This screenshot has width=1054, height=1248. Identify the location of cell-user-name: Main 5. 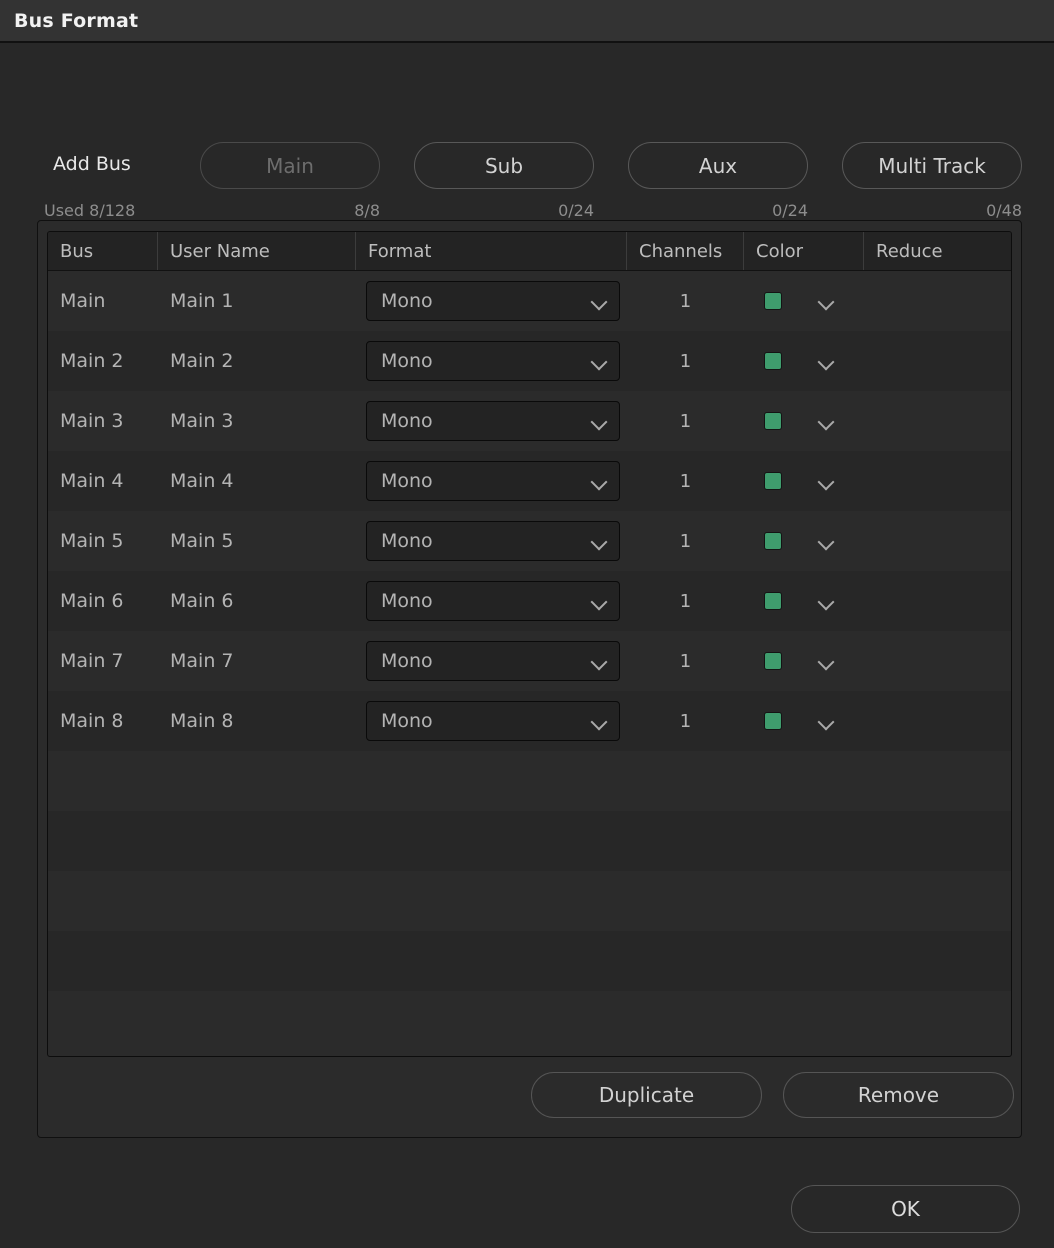
(257, 541).